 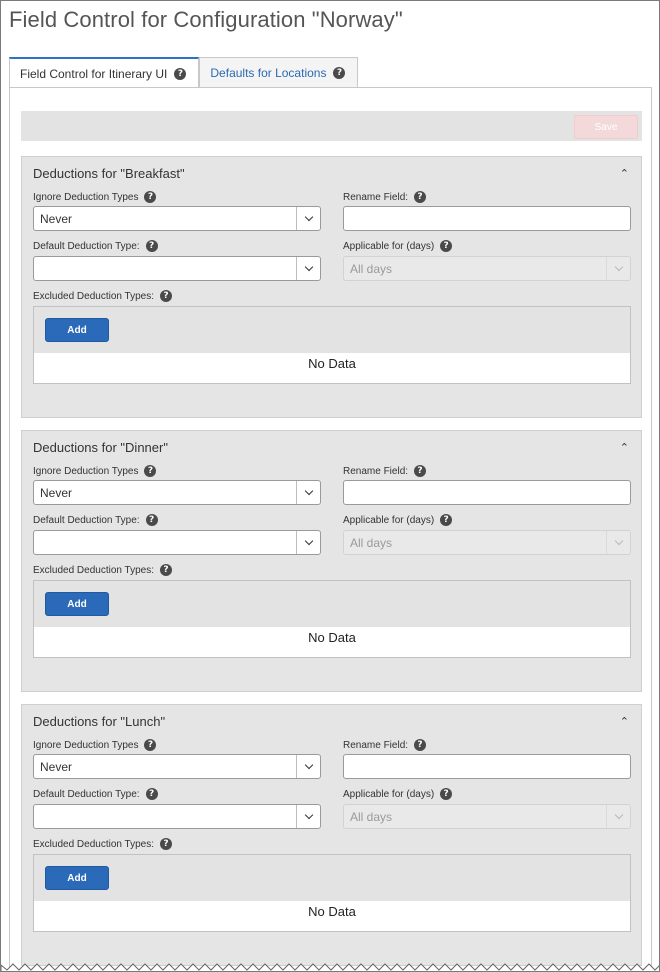 I want to click on tab-defaults-locations: Defaults for Locations ?, so click(x=279, y=72).